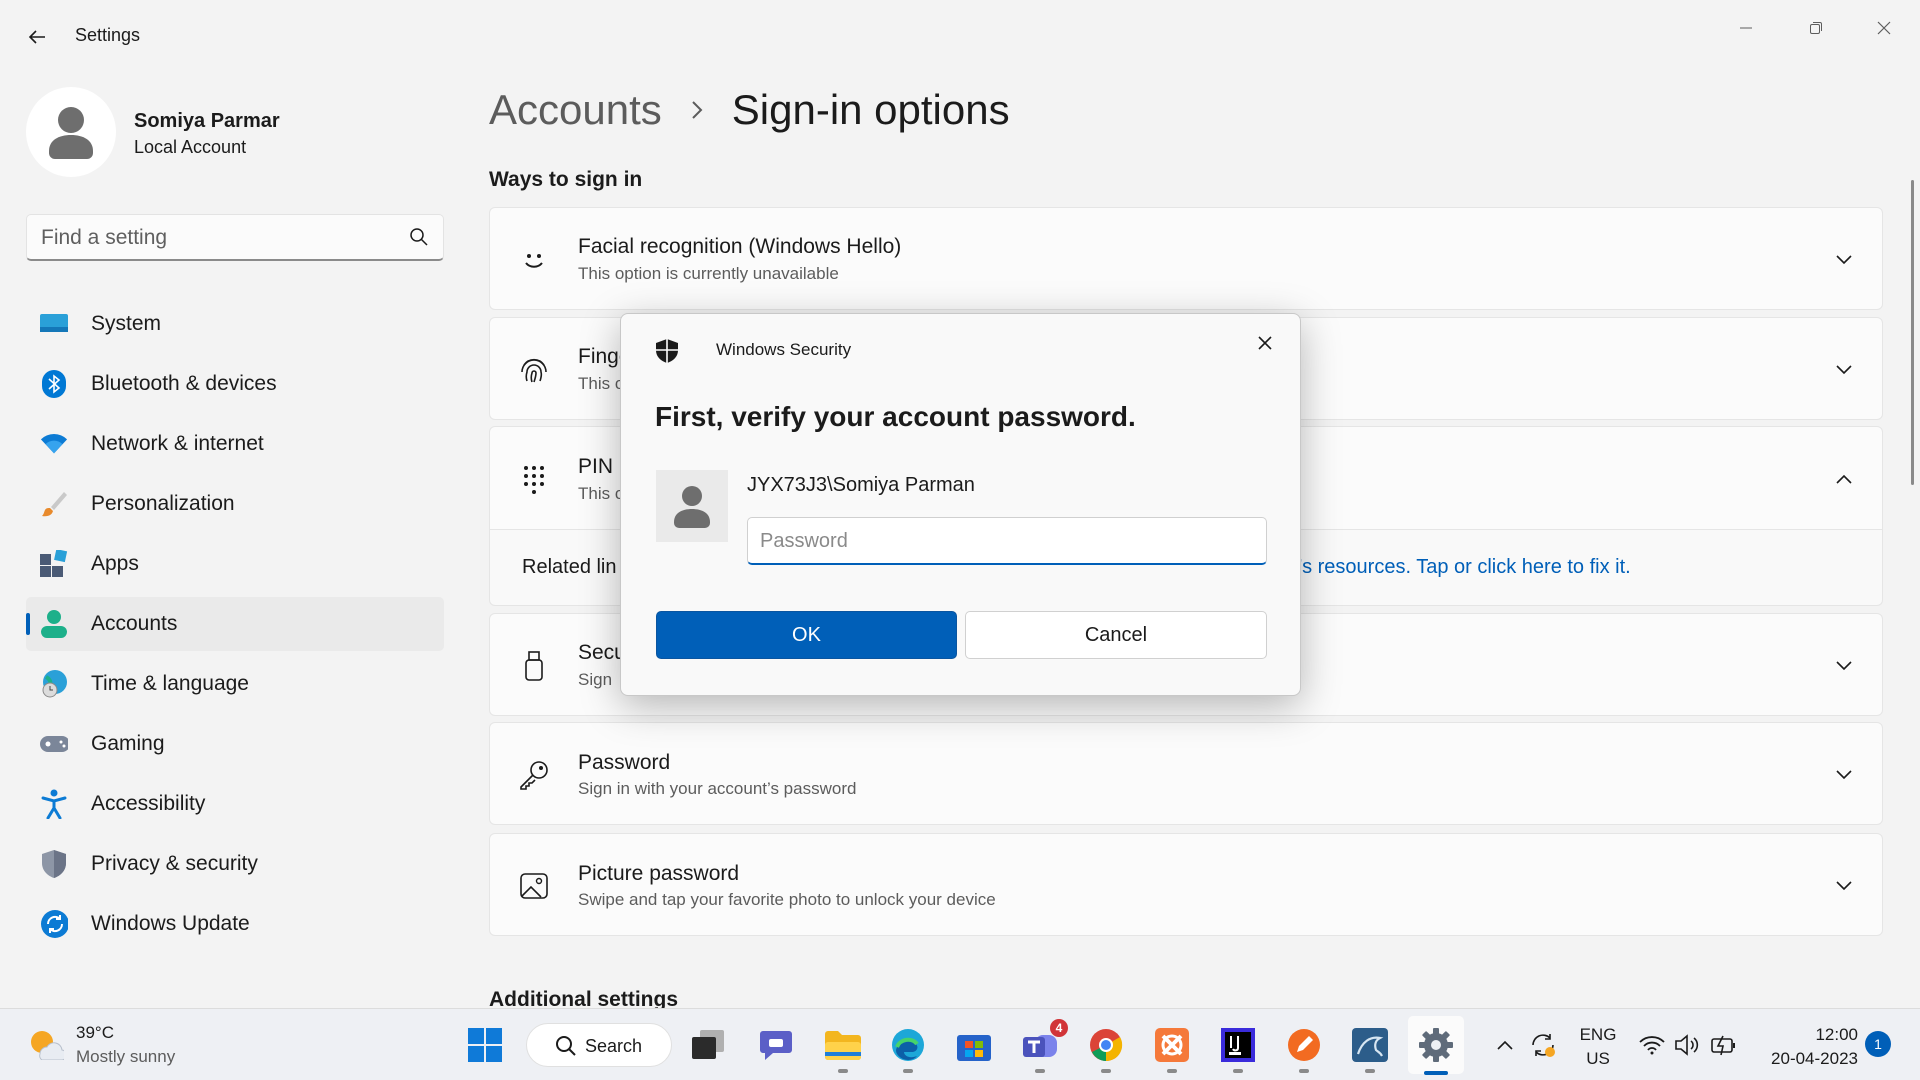 This screenshot has width=1920, height=1080. I want to click on gamepad-icon, so click(54, 744).